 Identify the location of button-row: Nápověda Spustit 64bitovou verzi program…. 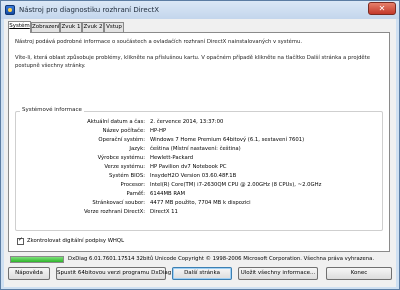
(200, 274).